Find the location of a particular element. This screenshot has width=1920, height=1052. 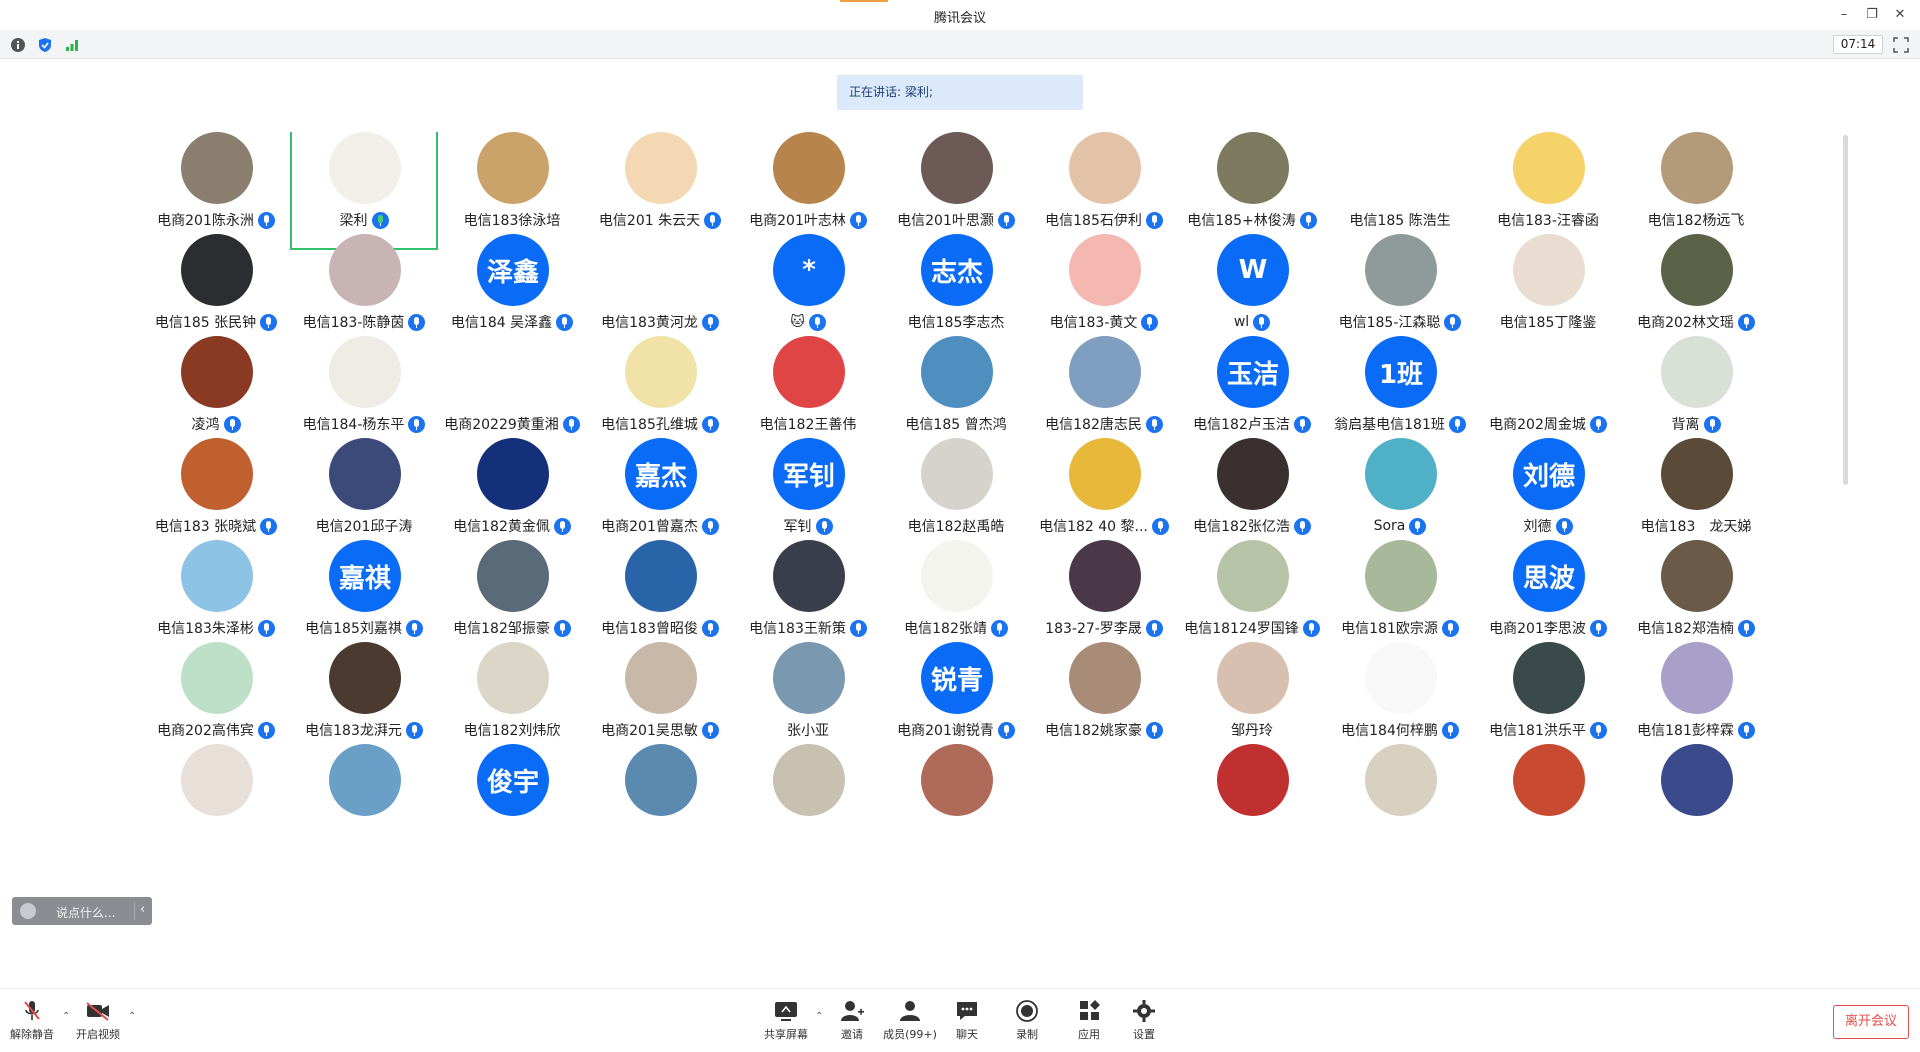

minimize-icon: – is located at coordinates (1844, 15).